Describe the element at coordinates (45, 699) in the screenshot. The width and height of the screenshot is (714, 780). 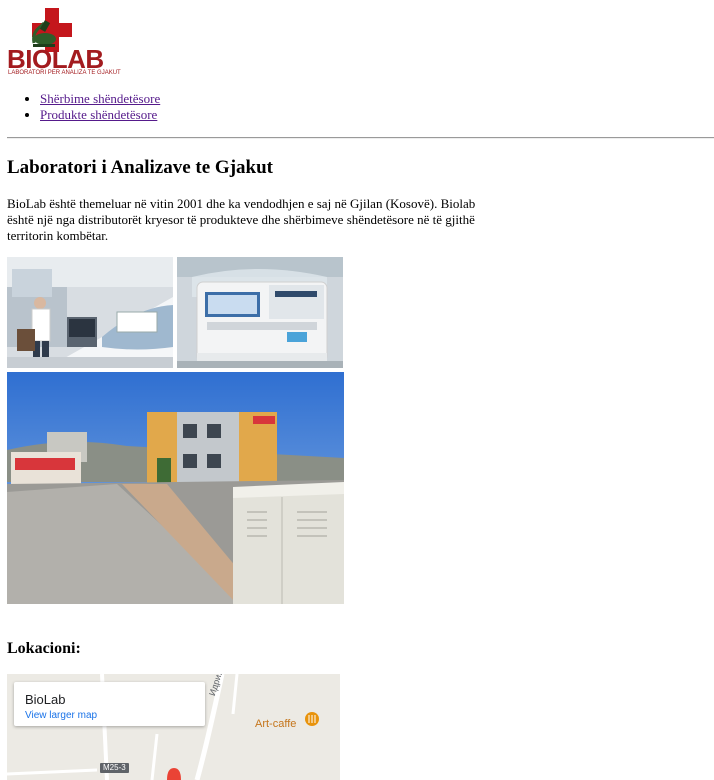
I see `map-place-name: BioLab` at that location.